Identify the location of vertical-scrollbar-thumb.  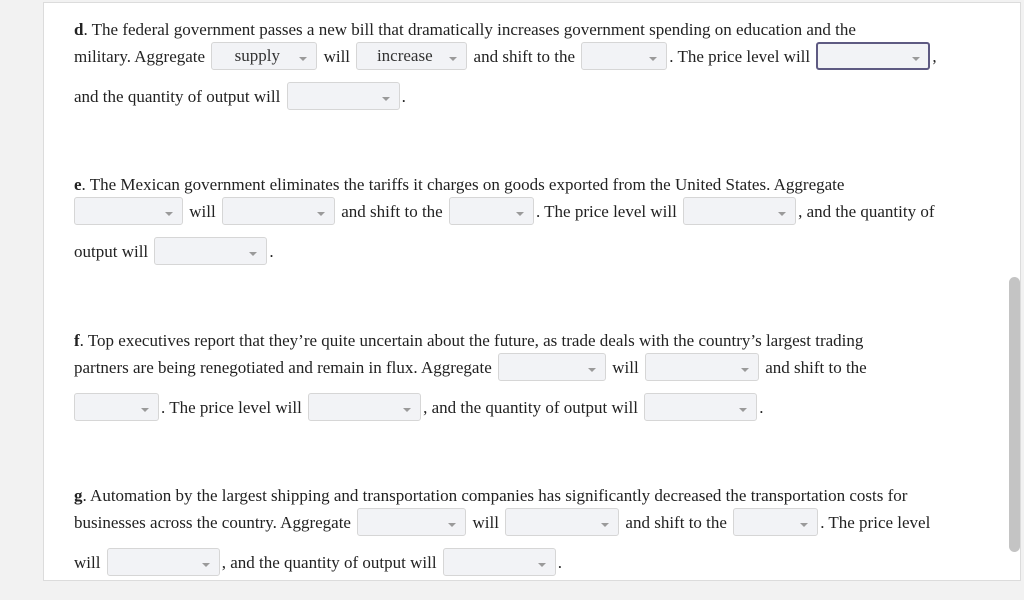
(1014, 414).